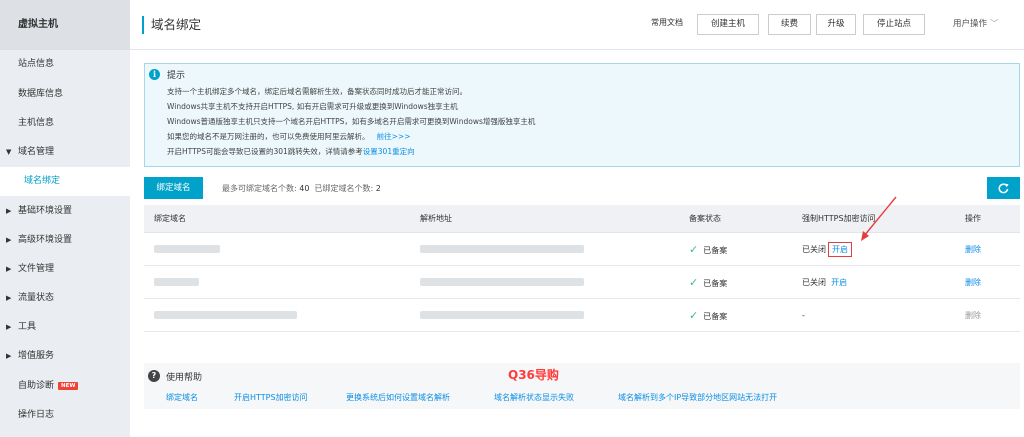  Describe the element at coordinates (378, 188) in the screenshot. I see `bound-domains-value: 2` at that location.